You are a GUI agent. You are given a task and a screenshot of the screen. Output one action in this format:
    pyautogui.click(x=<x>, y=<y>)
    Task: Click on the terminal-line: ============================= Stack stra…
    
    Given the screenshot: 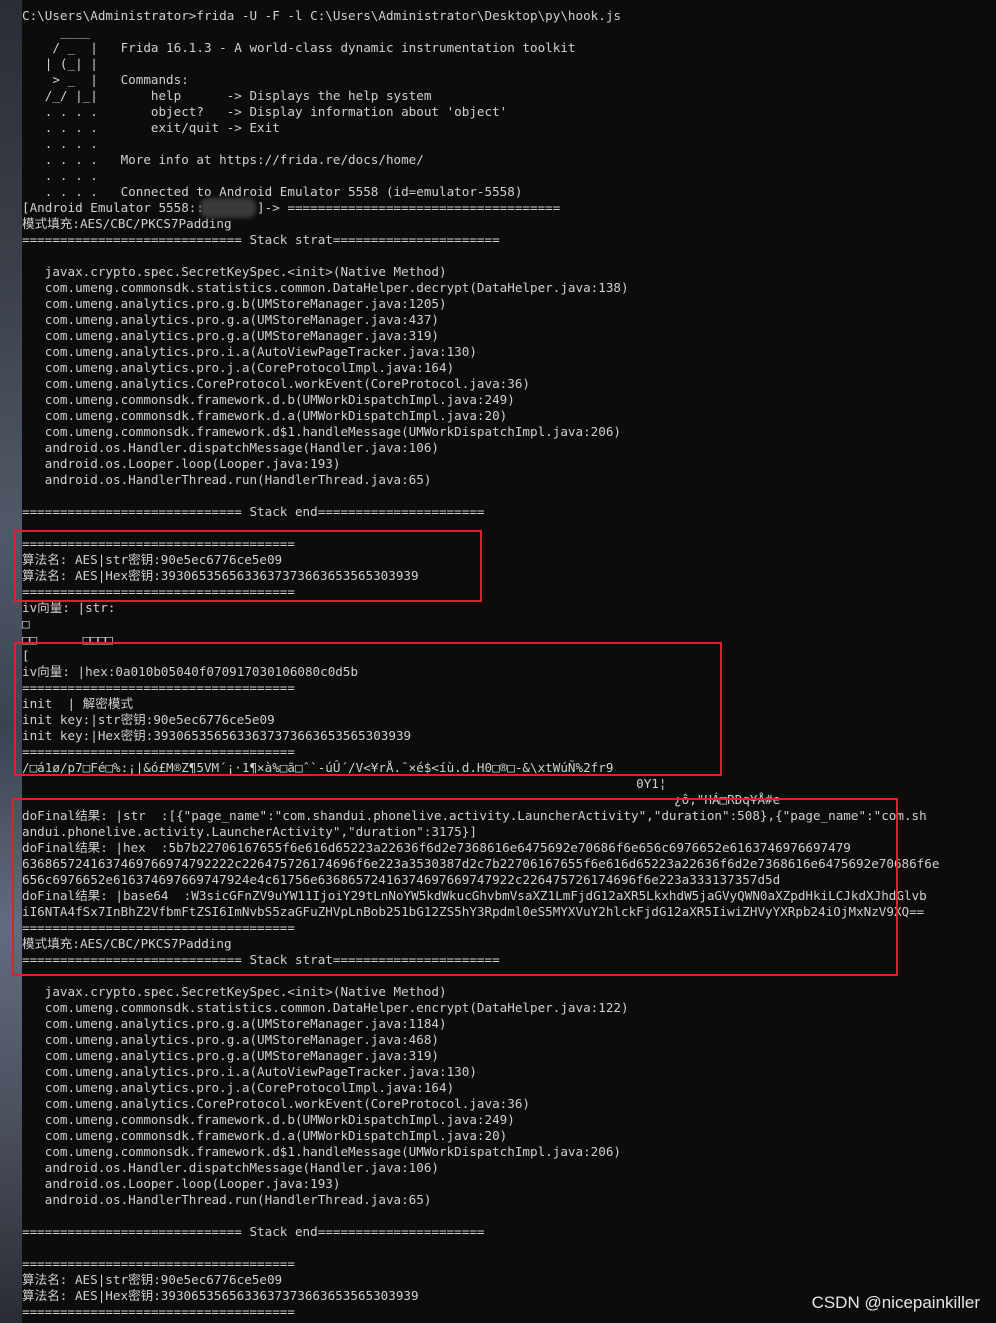 What is the action you would take?
    pyautogui.click(x=261, y=239)
    